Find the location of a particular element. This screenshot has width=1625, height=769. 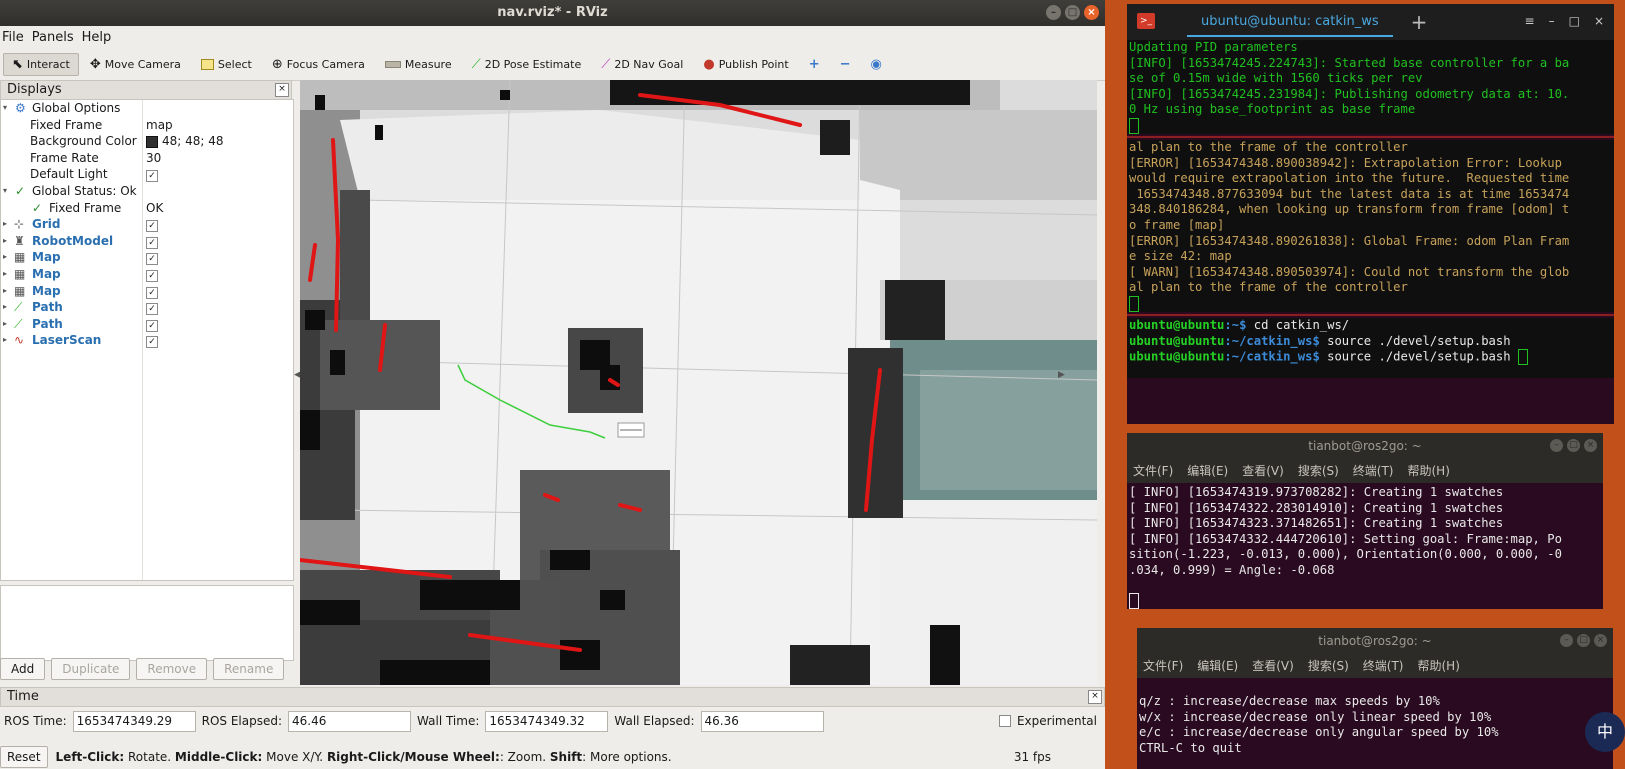

tree-item-laserscan: ▸ ∿ LaserScan ✓ is located at coordinates (147, 340).